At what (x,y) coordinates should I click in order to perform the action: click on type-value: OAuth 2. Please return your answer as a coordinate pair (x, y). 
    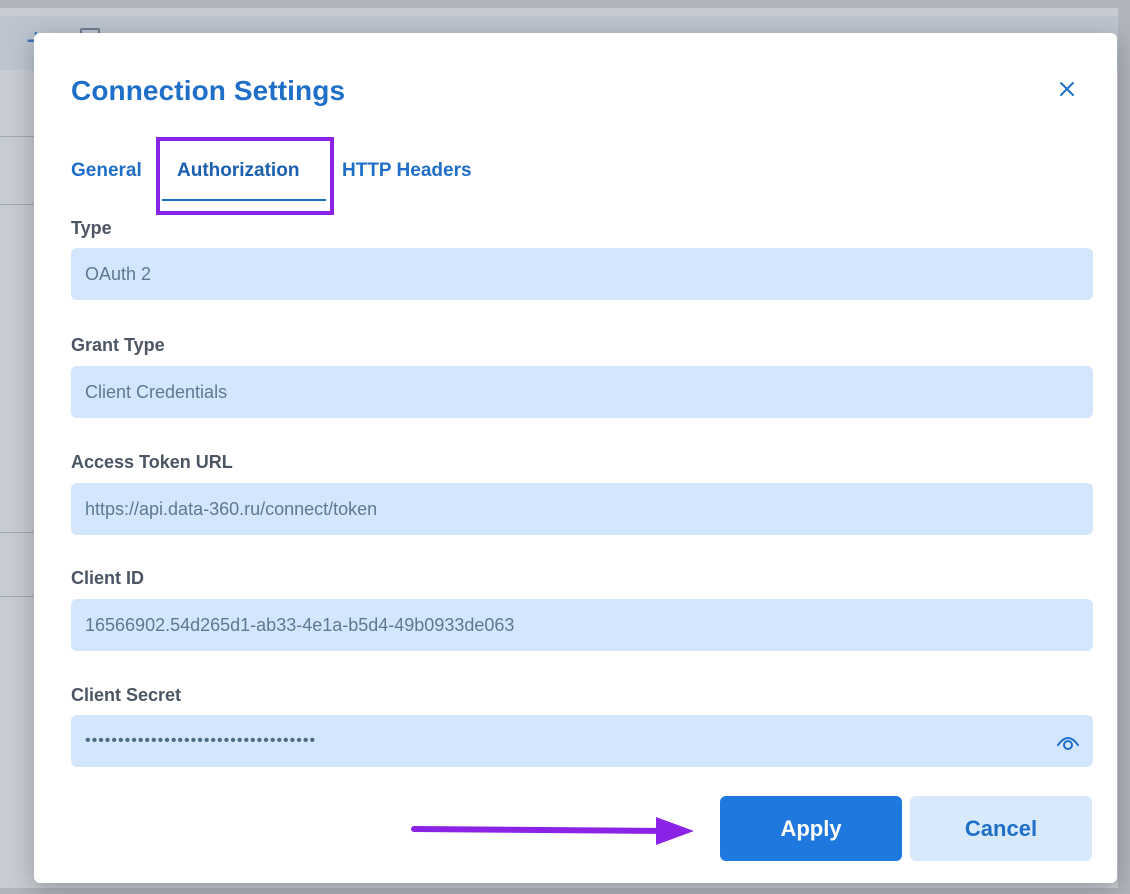
    Looking at the image, I should click on (118, 273).